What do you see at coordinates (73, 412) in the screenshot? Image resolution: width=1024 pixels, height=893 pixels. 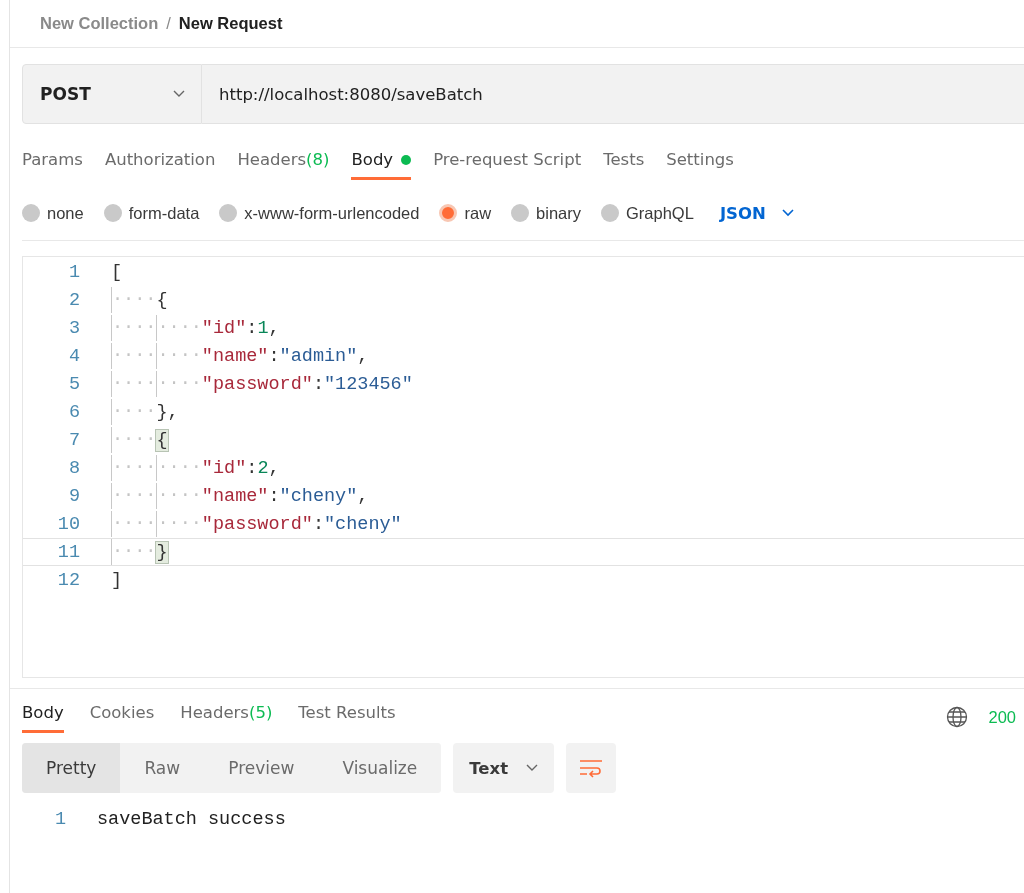 I see `line-number: 6` at bounding box center [73, 412].